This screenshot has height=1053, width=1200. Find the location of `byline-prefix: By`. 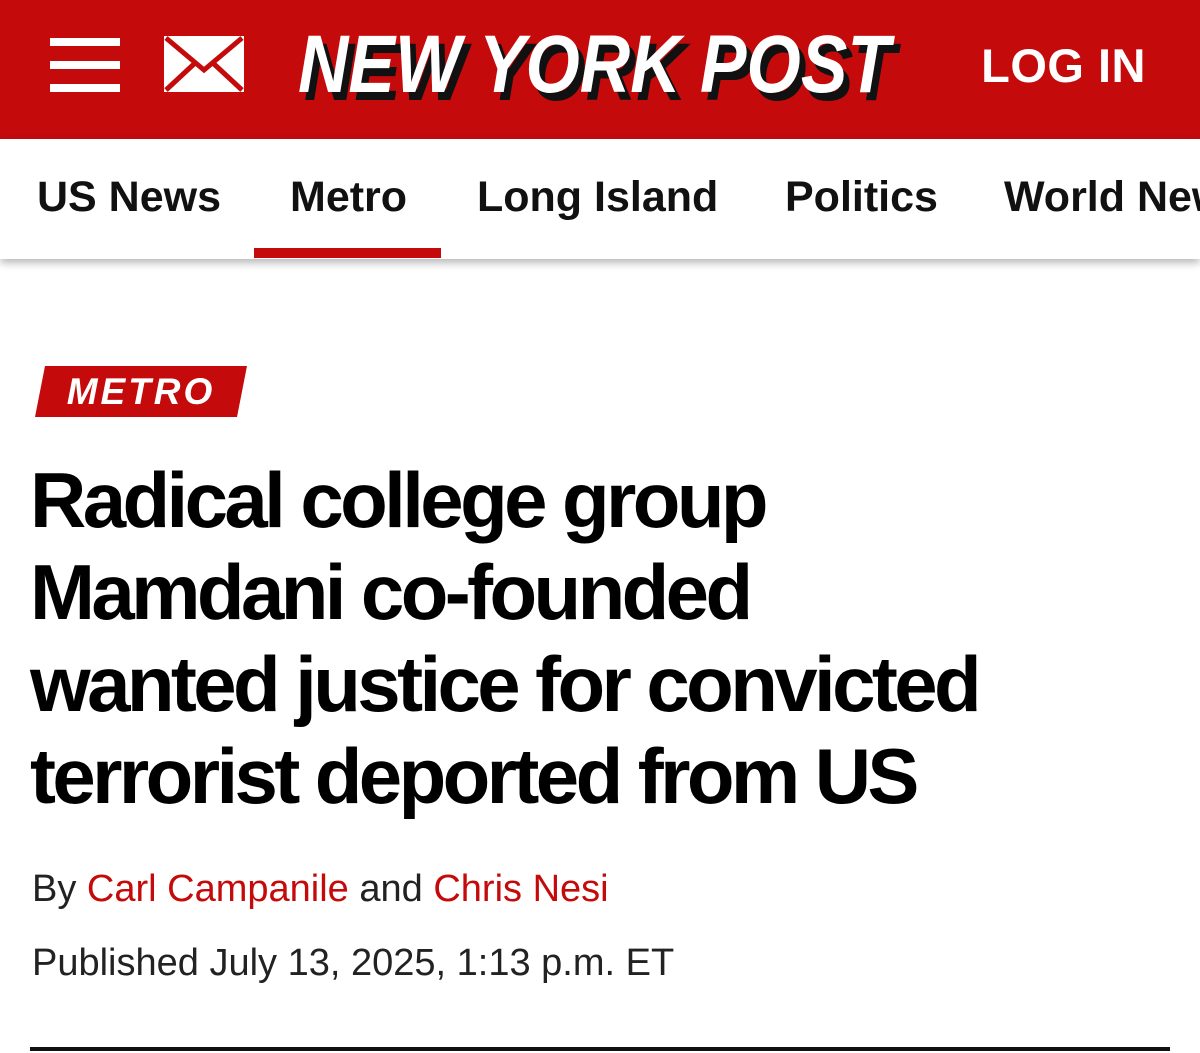

byline-prefix: By is located at coordinates (54, 889).